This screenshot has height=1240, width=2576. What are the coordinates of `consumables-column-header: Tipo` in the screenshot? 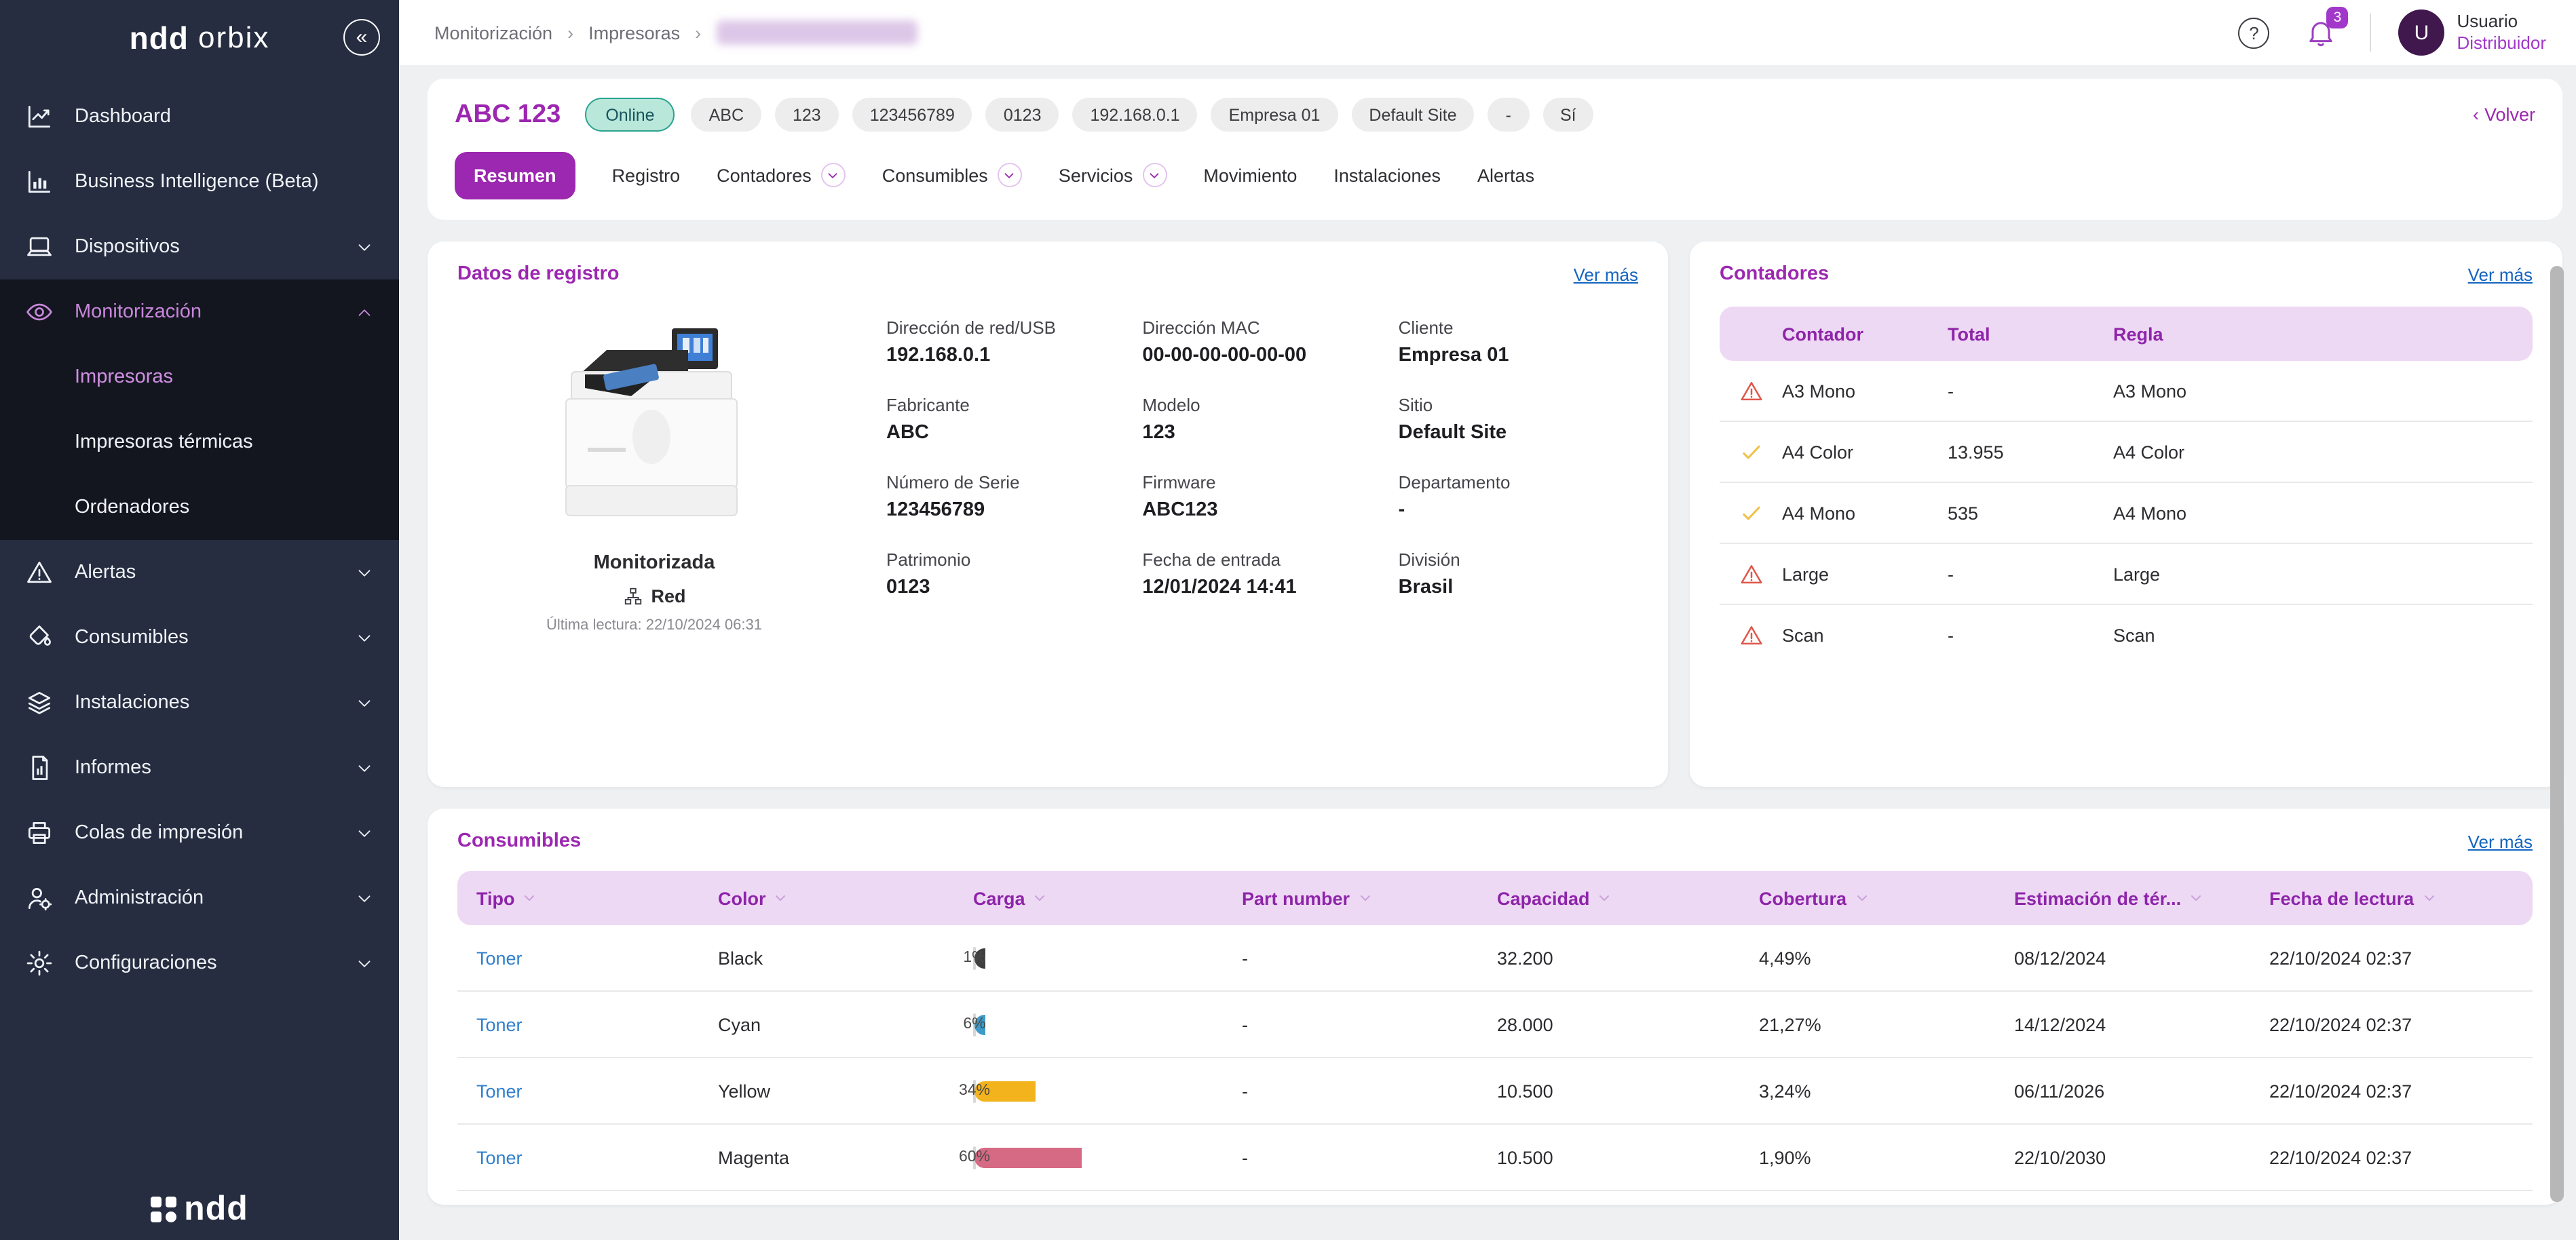 It's located at (578, 898).